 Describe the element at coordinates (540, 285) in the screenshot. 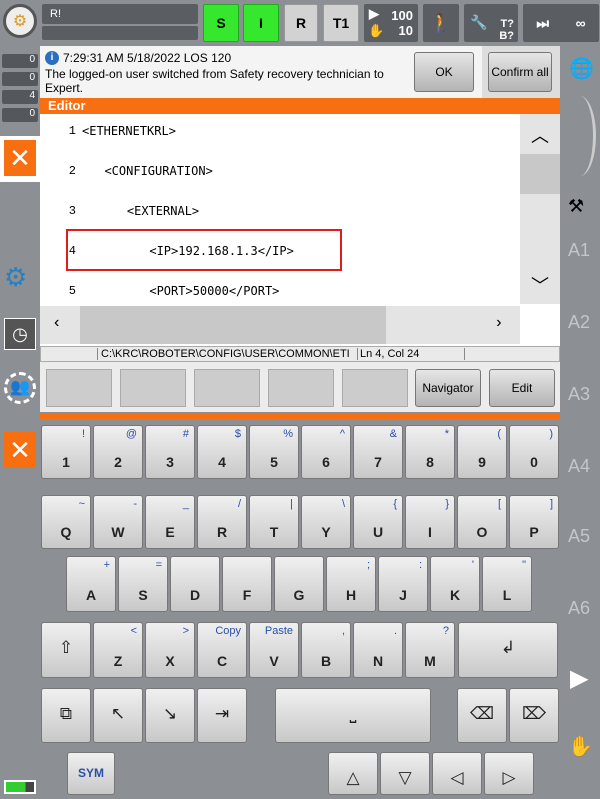

I see `scroll-down-icon: ﹀` at that location.